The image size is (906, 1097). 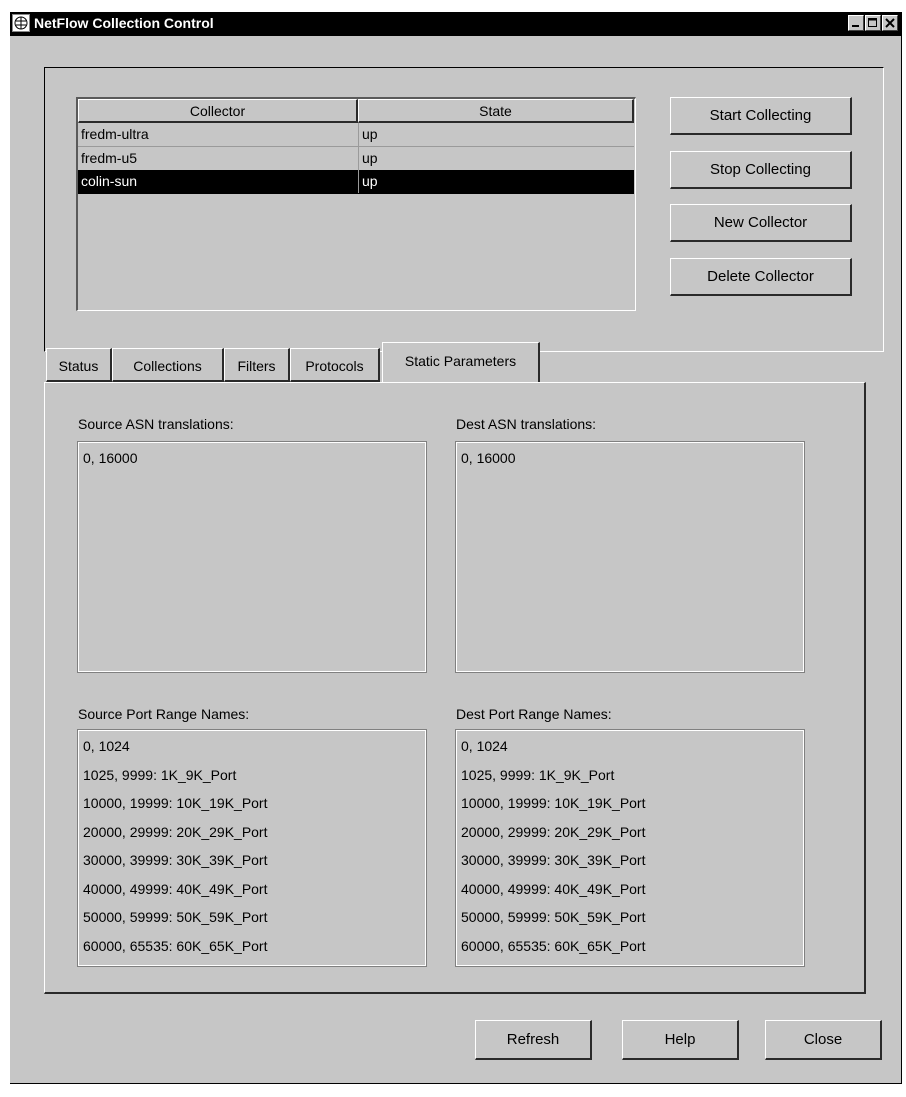 I want to click on dest-asn-textarea: 0, 16000, so click(x=630, y=557).